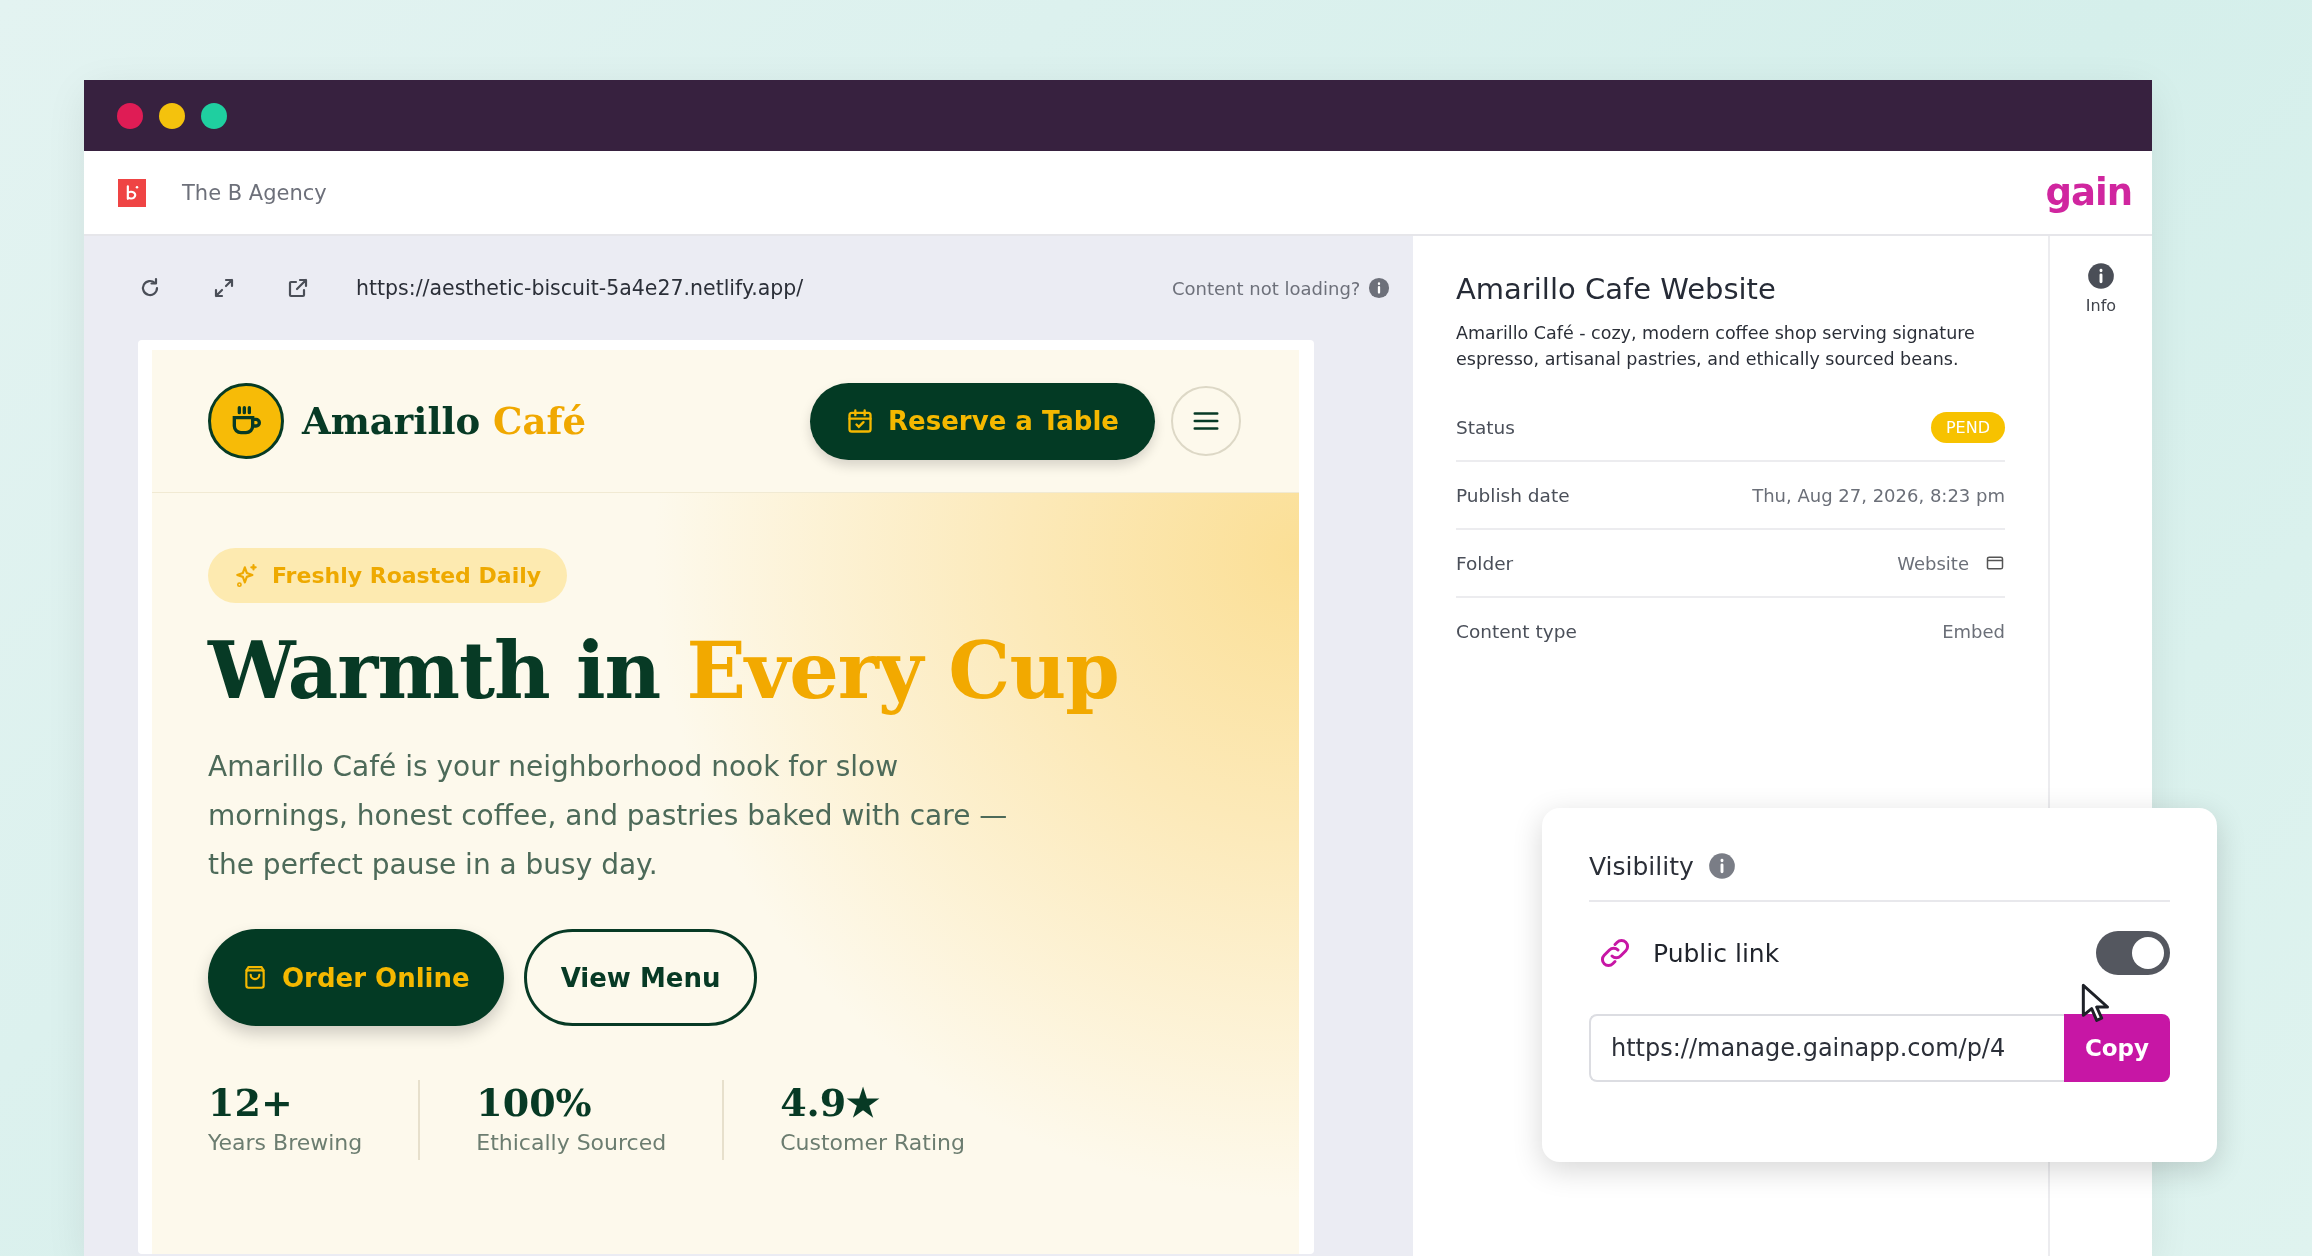  I want to click on field-label: Folder, so click(1485, 563).